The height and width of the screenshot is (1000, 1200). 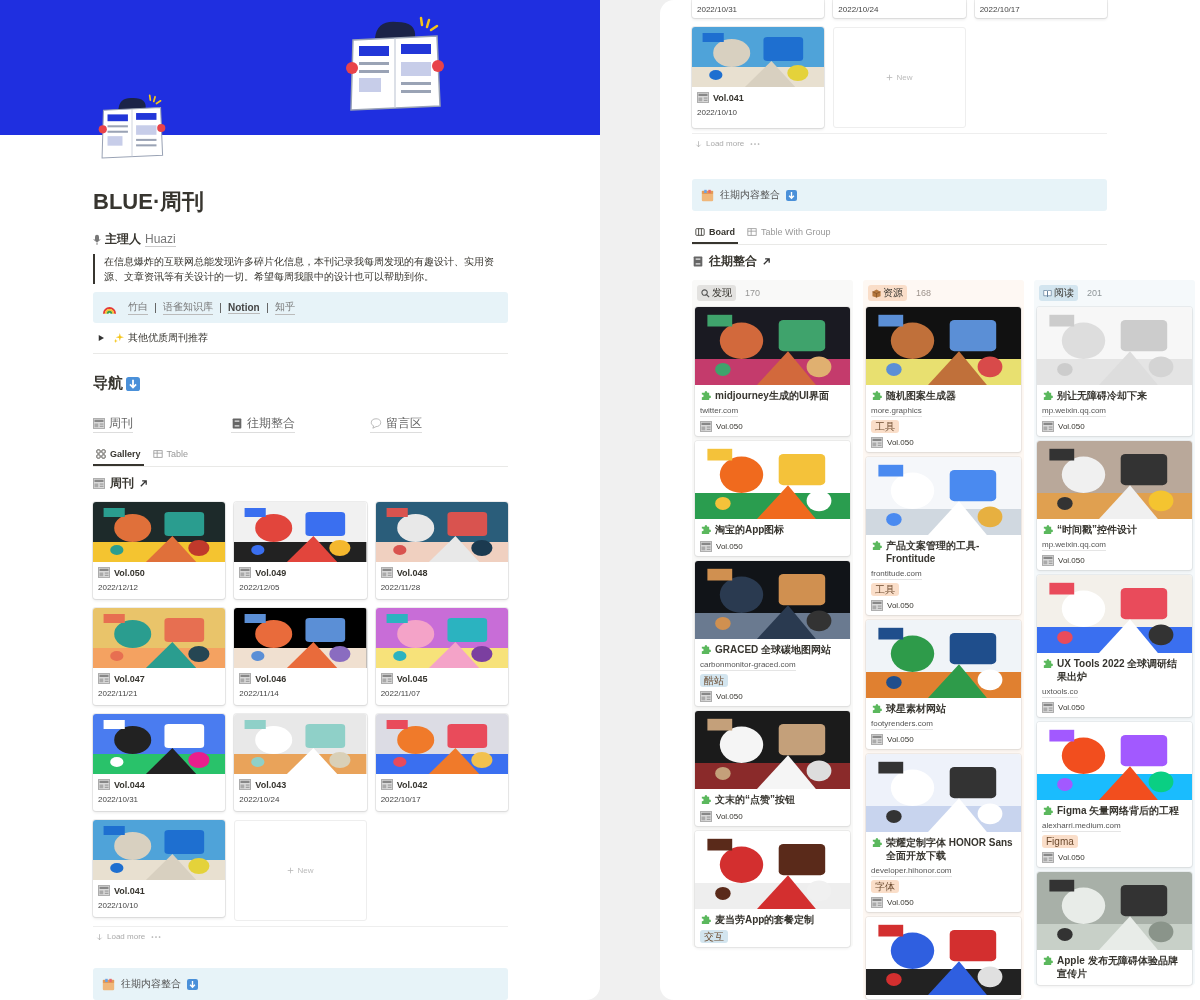 What do you see at coordinates (896, 574) in the screenshot?
I see `card-domain: frontitude.com` at bounding box center [896, 574].